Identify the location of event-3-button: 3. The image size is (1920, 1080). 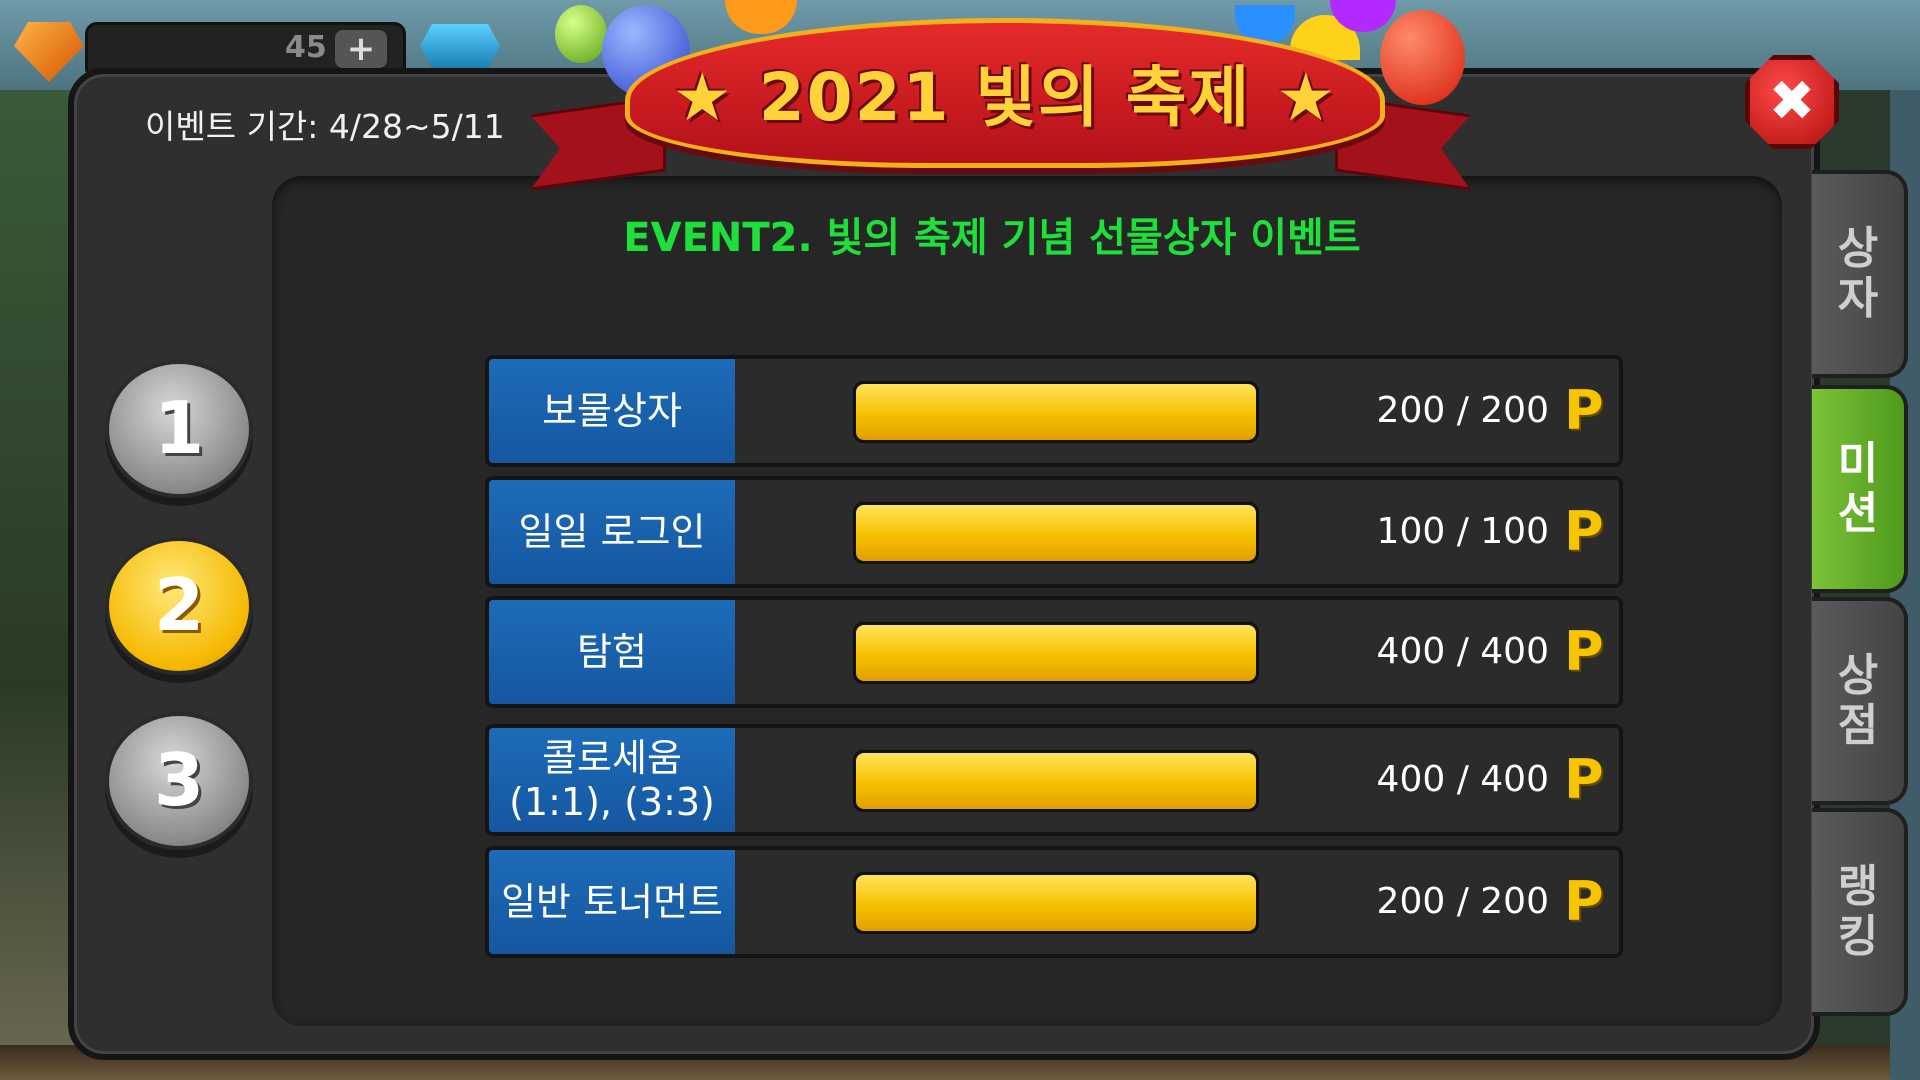
(179, 781).